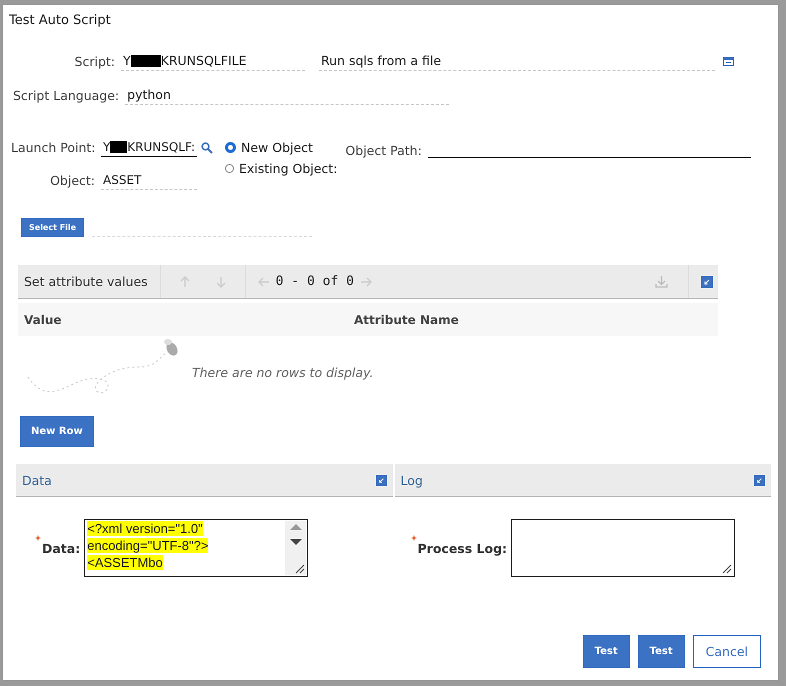 Image resolution: width=786 pixels, height=686 pixels. Describe the element at coordinates (383, 150) in the screenshot. I see `field-label: Object Path:` at that location.